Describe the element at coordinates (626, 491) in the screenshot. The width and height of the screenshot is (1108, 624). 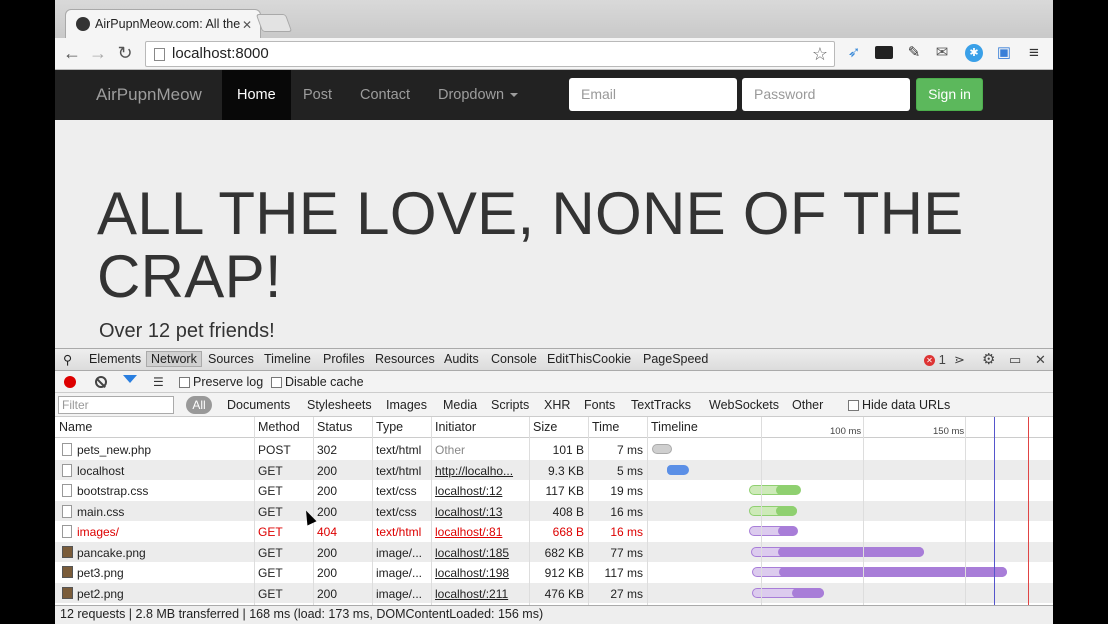
I see `cell-time: 19 ms` at that location.